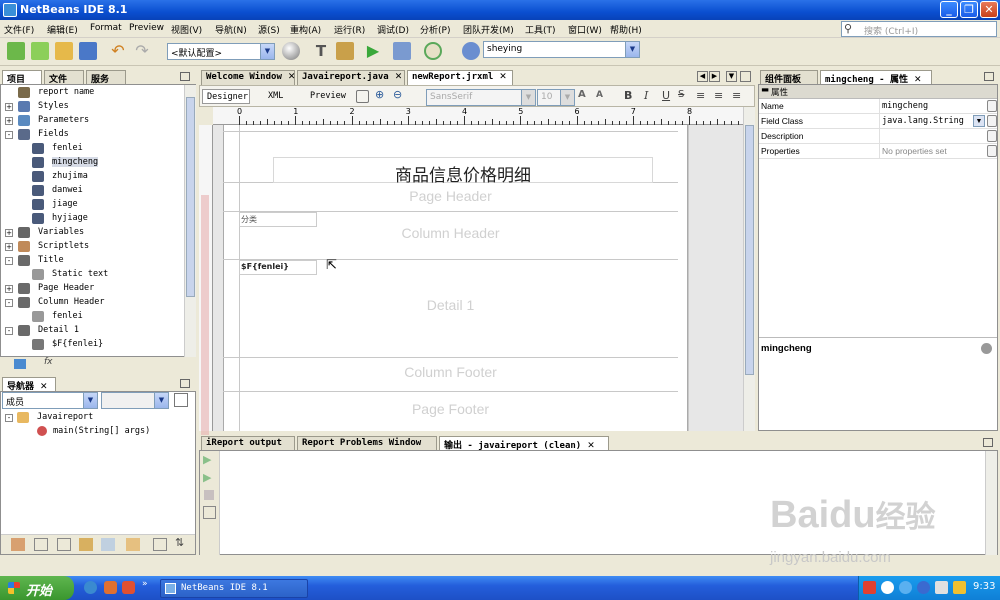 The height and width of the screenshot is (600, 1000). What do you see at coordinates (628, 95) in the screenshot?
I see `bold-icon: B` at bounding box center [628, 95].